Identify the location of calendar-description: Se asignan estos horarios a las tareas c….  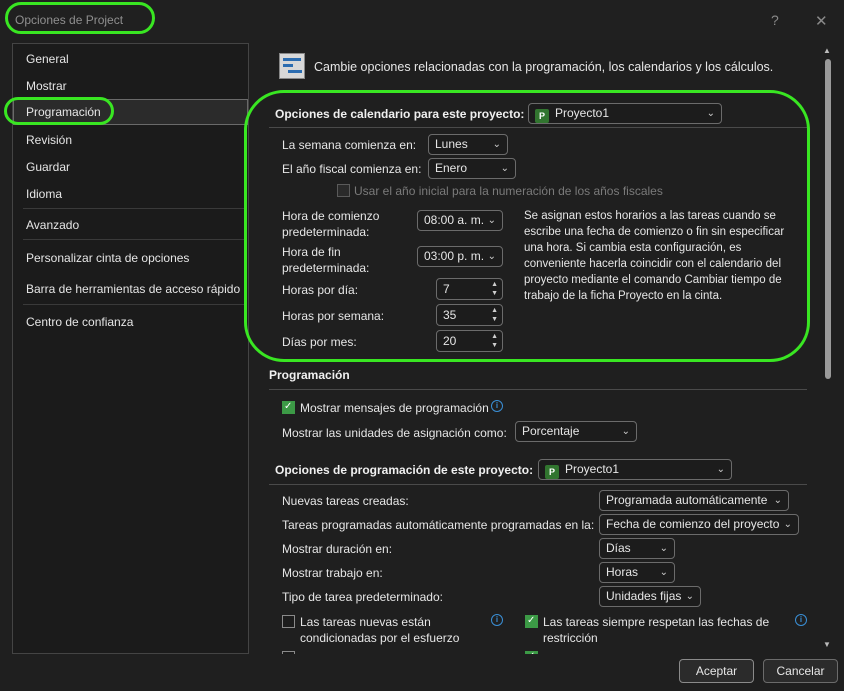
(654, 256).